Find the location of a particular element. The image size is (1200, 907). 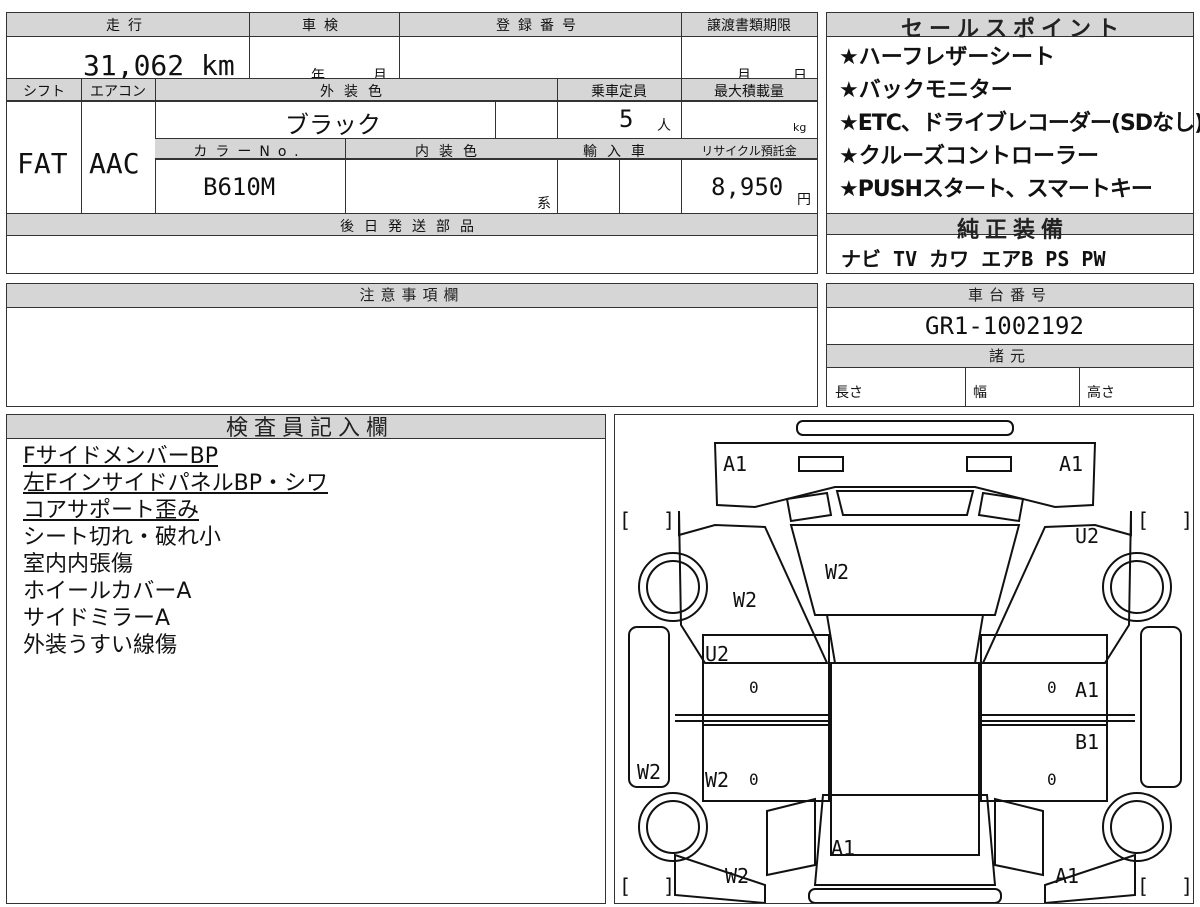

notes-panel: 注意事項欄 is located at coordinates (412, 345).